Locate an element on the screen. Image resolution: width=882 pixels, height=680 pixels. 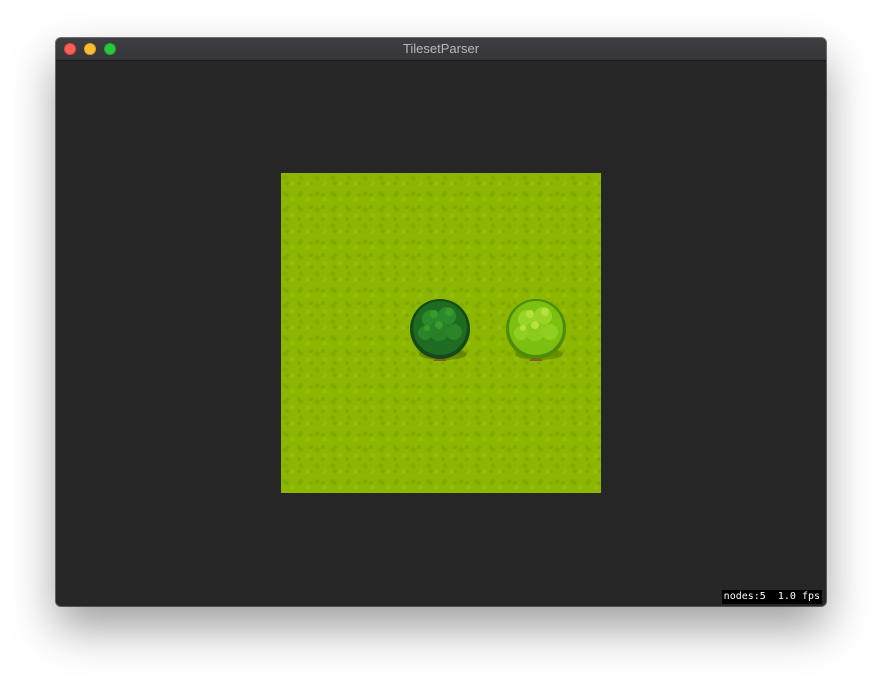
stats-overlay: nodes:5 1.0 fps is located at coordinates (771, 597).